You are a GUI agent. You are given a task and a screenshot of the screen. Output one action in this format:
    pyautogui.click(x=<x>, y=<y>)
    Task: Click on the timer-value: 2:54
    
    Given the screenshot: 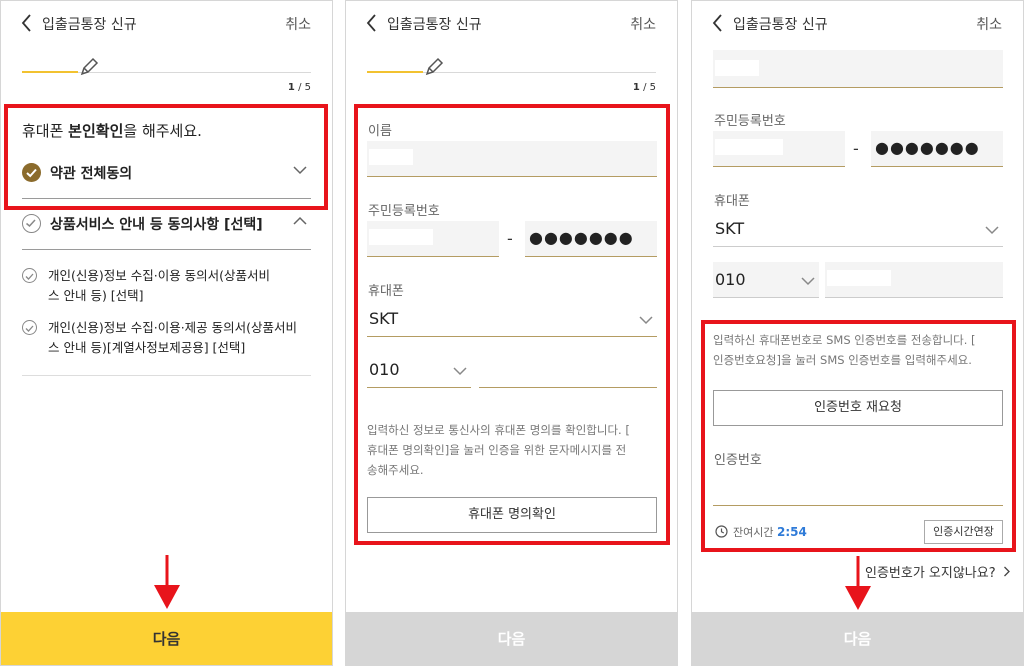 What is the action you would take?
    pyautogui.click(x=791, y=532)
    